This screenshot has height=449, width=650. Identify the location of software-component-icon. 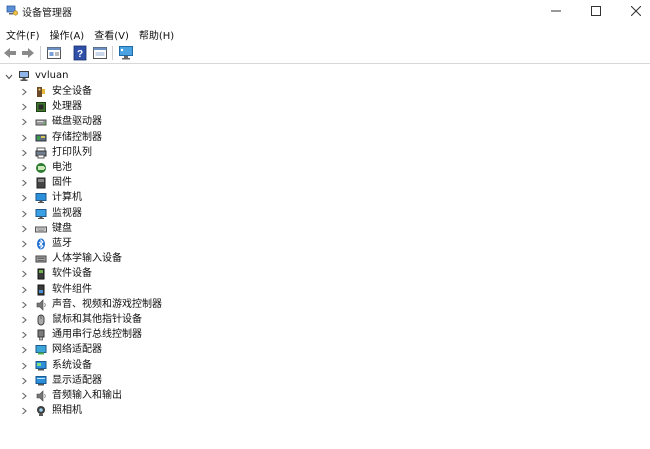
(41, 290).